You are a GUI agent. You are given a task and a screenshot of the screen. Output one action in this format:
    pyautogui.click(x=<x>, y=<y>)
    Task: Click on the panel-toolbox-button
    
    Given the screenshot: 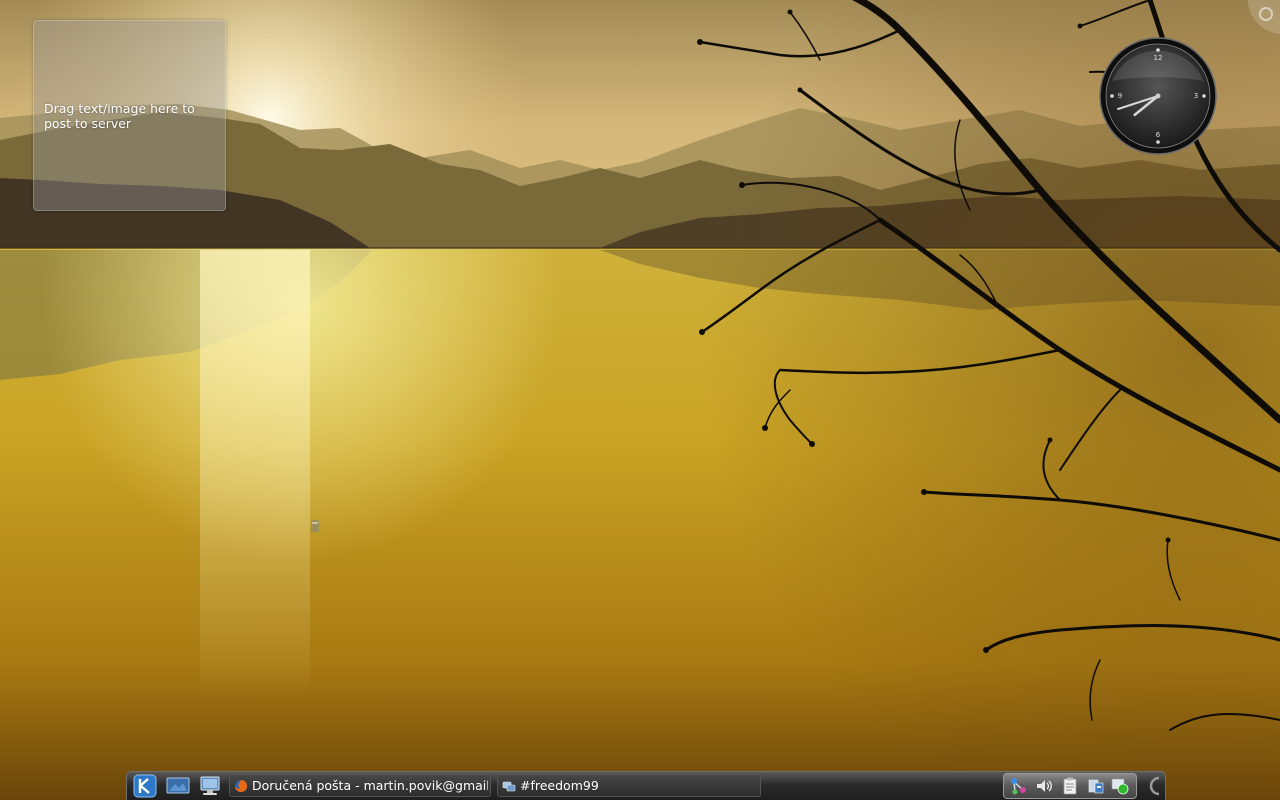 What is the action you would take?
    pyautogui.click(x=1155, y=786)
    